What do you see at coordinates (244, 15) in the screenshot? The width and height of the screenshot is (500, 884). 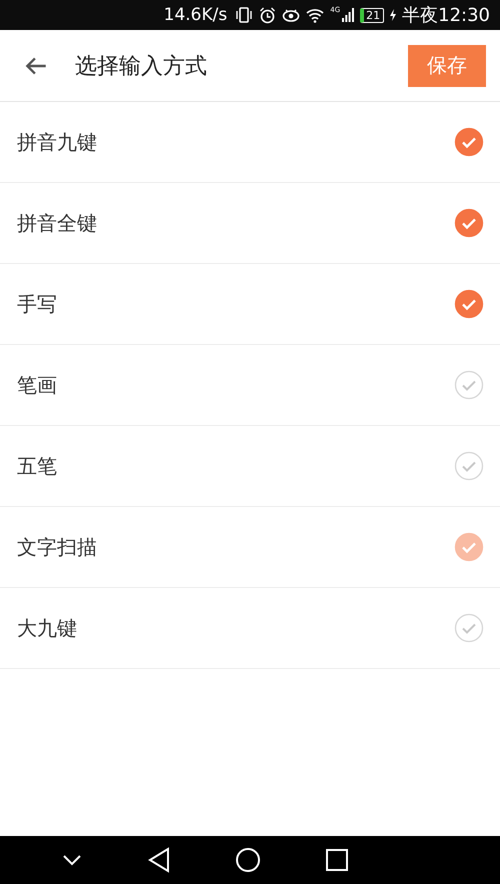 I see `vibrate-icon` at bounding box center [244, 15].